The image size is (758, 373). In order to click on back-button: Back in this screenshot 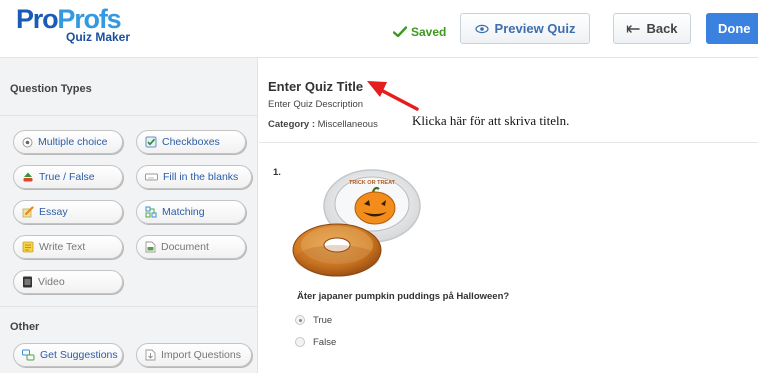, I will do `click(652, 28)`.